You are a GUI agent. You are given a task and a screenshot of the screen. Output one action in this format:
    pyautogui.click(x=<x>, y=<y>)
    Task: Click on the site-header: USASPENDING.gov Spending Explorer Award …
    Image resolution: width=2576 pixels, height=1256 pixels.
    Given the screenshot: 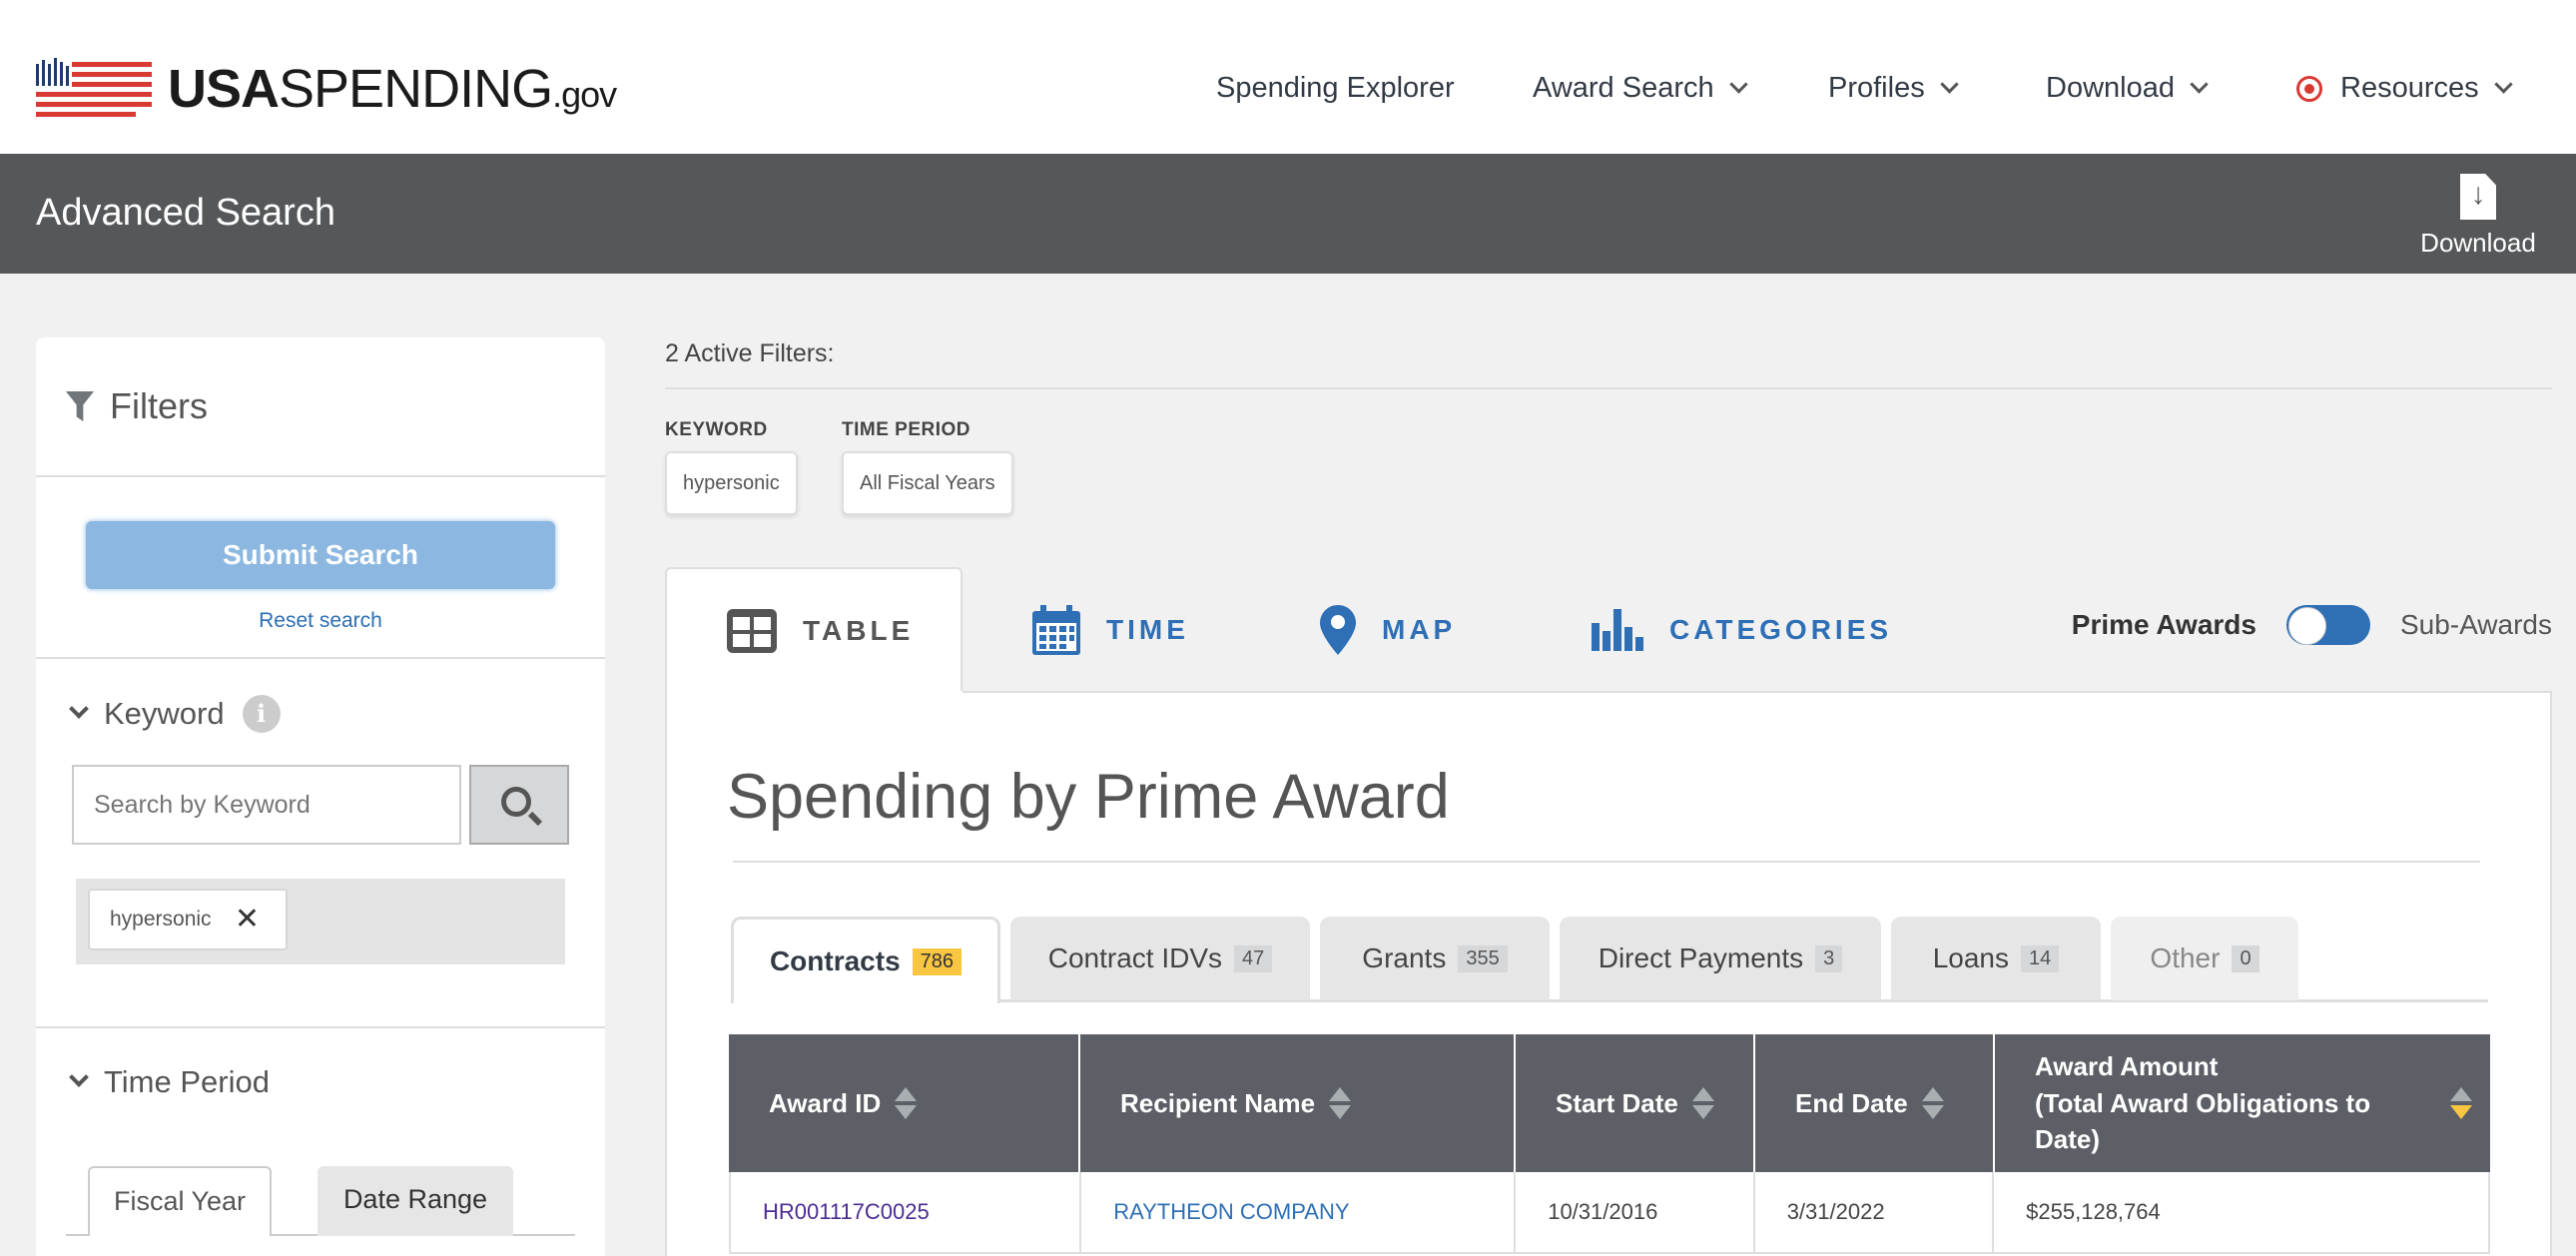 What is the action you would take?
    pyautogui.click(x=1288, y=77)
    